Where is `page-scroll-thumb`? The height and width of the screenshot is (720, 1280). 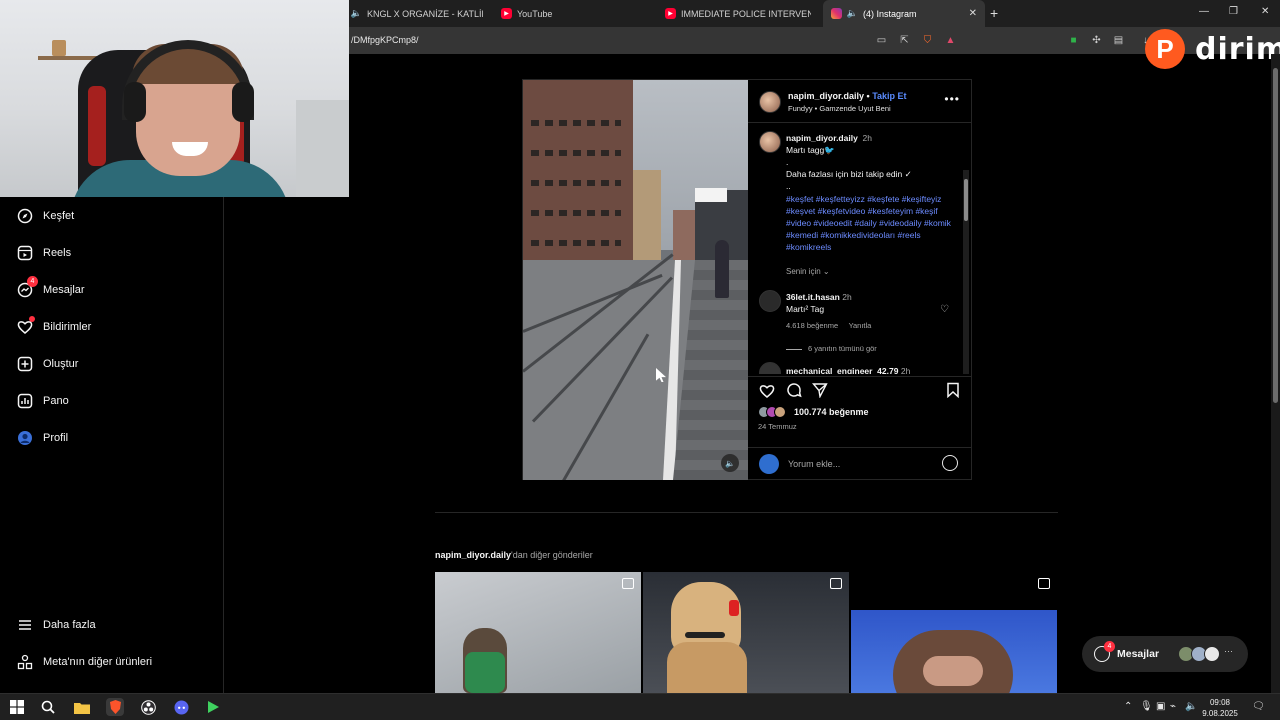
page-scroll-thumb is located at coordinates (1275, 235).